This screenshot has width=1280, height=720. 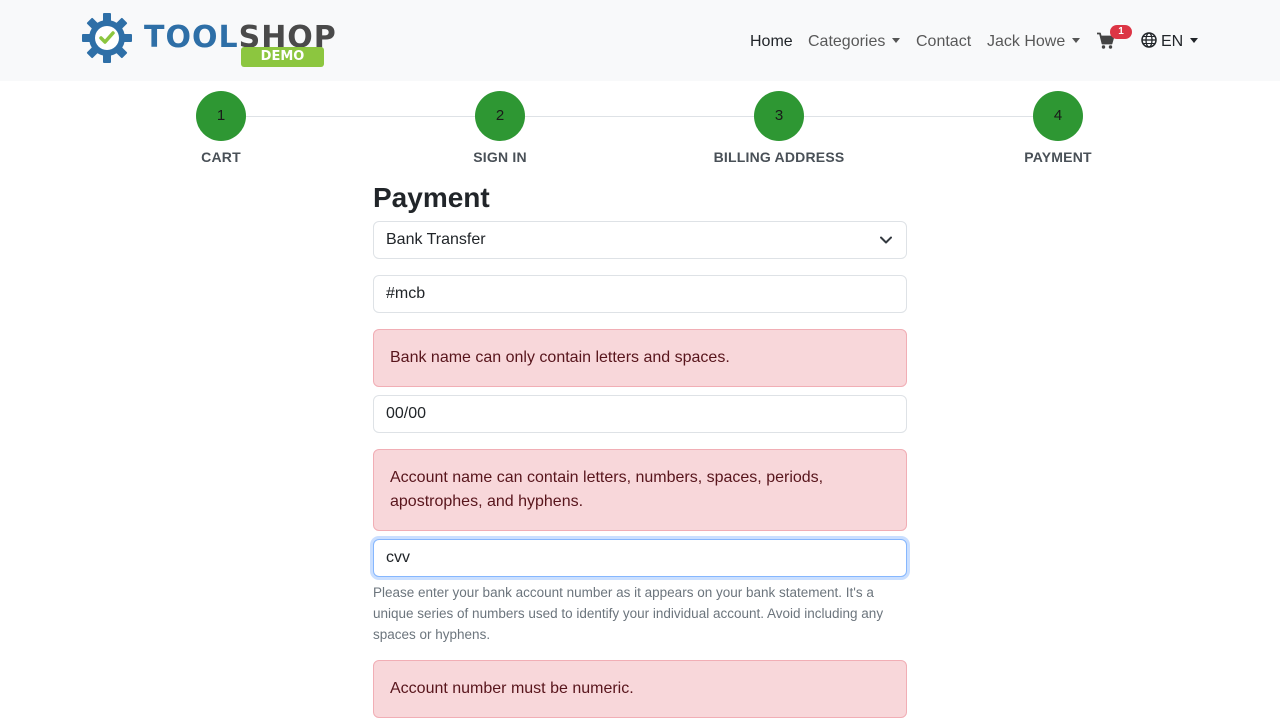 I want to click on step-number: 3, so click(x=779, y=116).